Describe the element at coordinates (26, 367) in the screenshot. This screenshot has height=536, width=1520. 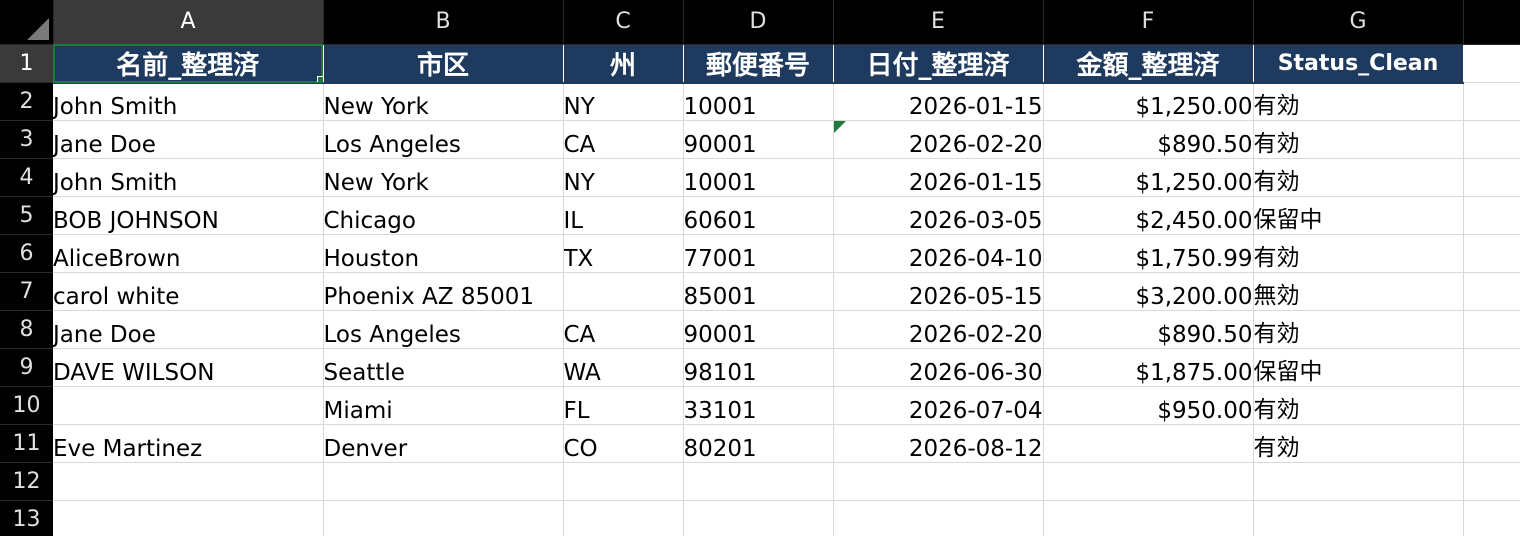
I see `row-header: 9` at that location.